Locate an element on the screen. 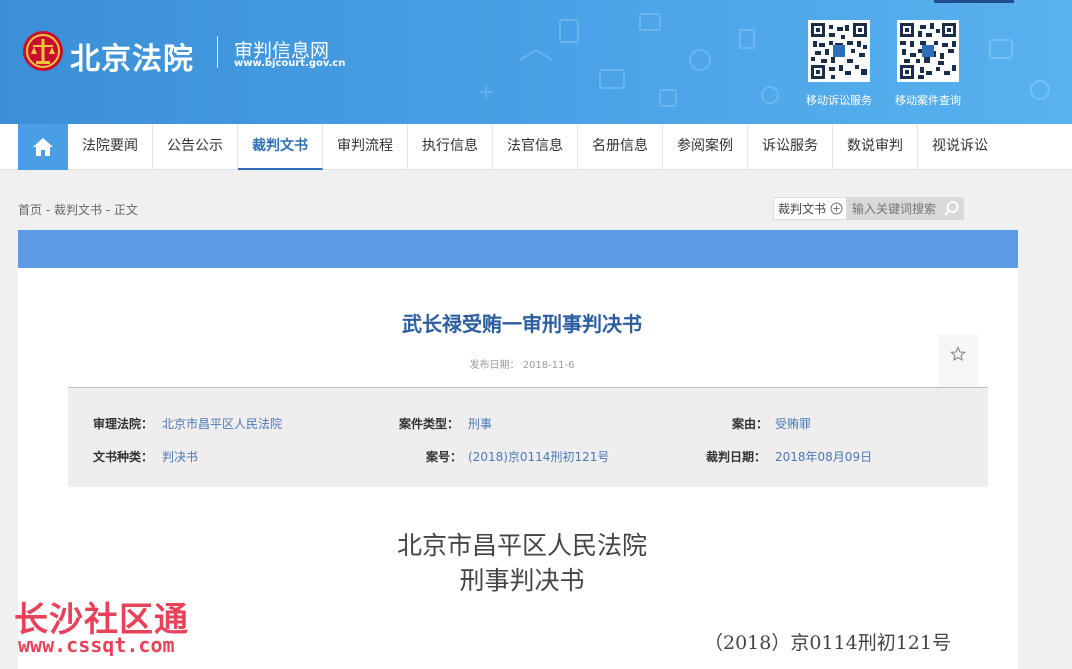  cause-value: 受贿罪 is located at coordinates (793, 423).